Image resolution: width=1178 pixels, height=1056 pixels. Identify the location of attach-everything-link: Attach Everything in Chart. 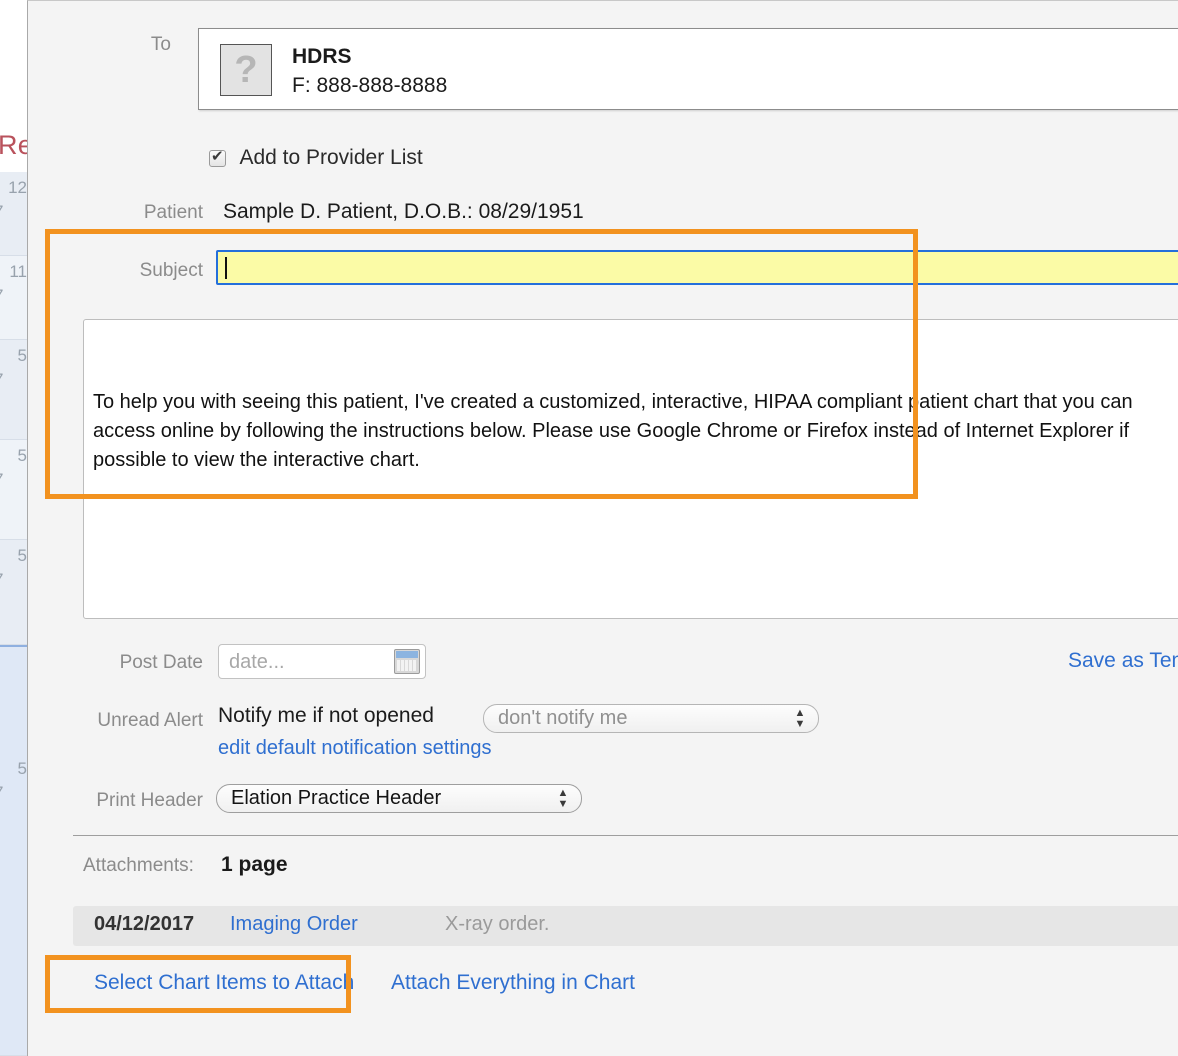
(513, 983).